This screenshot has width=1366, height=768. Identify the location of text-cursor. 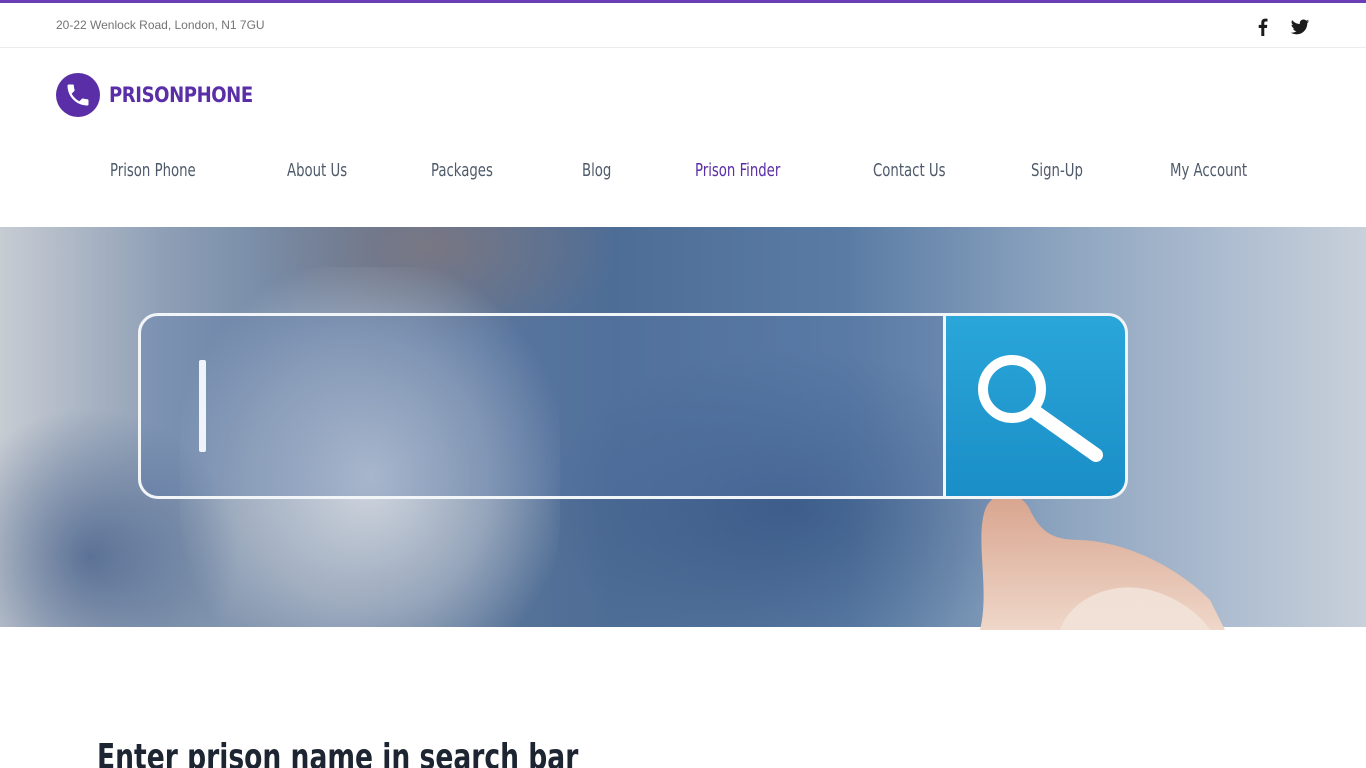
(202, 406).